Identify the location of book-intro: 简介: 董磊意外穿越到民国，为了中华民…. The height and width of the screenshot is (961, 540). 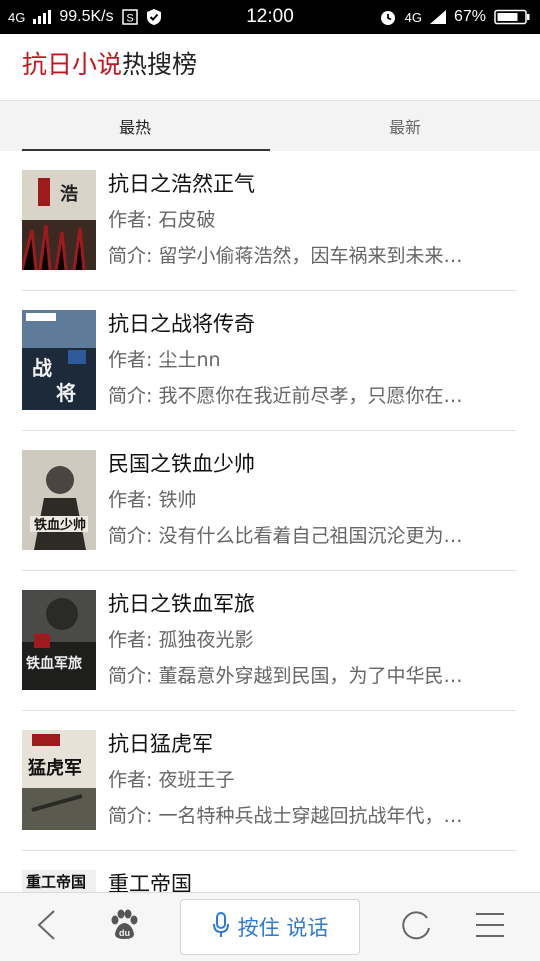
(285, 676).